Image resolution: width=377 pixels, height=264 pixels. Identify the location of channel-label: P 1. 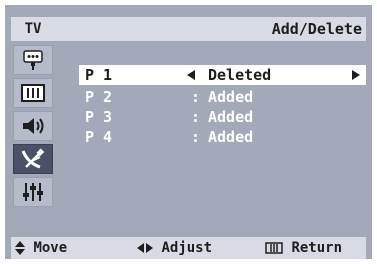
(99, 75).